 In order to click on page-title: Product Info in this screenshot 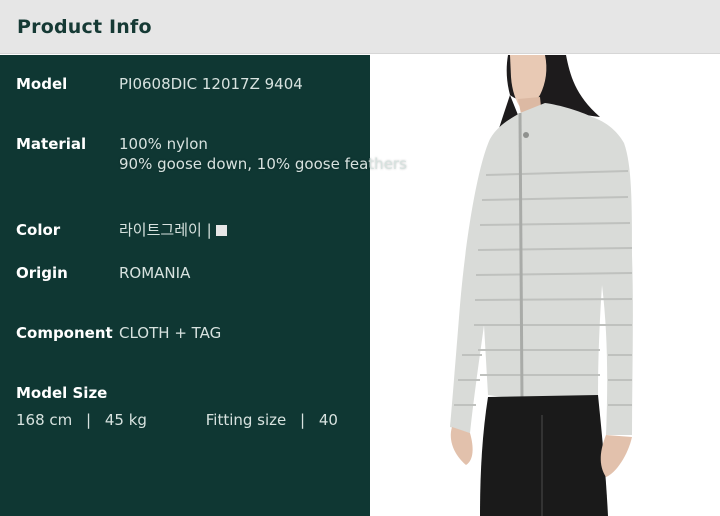, I will do `click(84, 27)`.